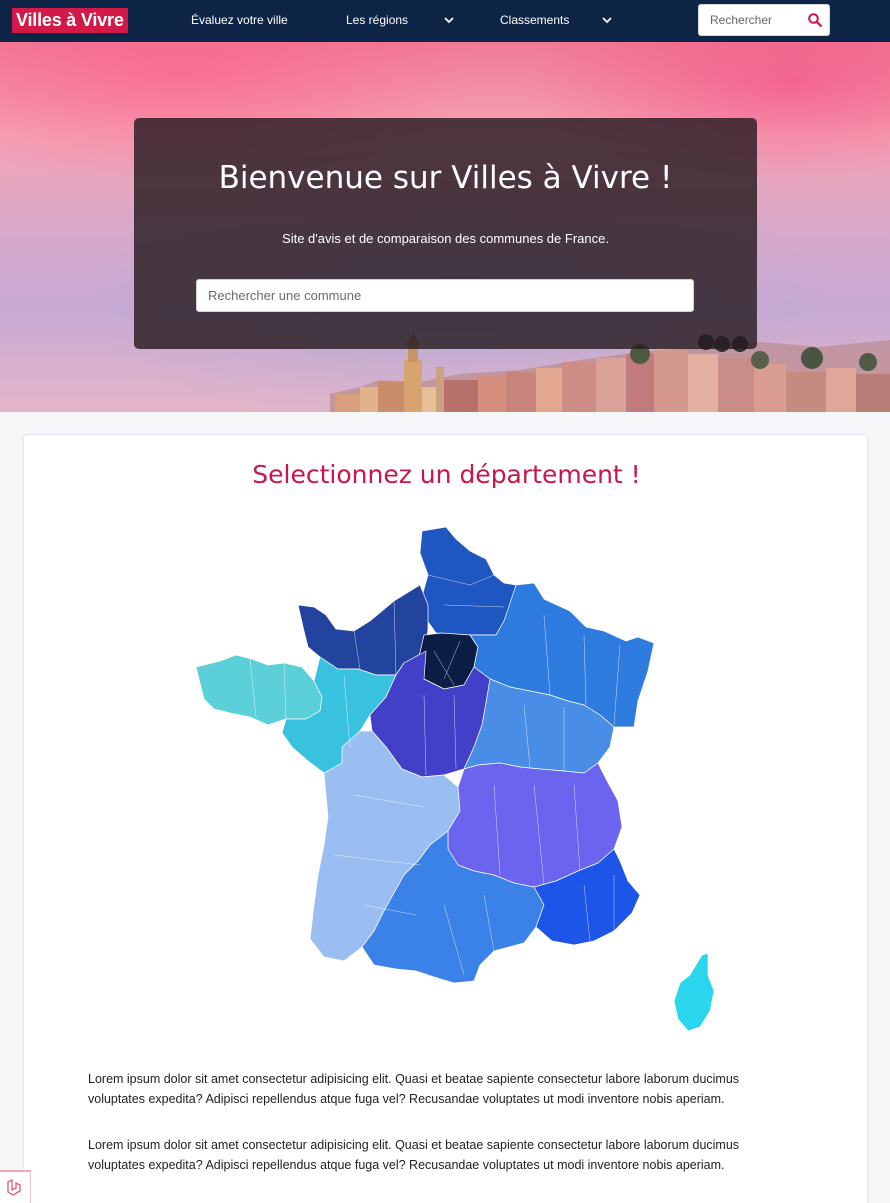 The image size is (890, 1203). I want to click on nav-item-label: Les régions, so click(377, 20).